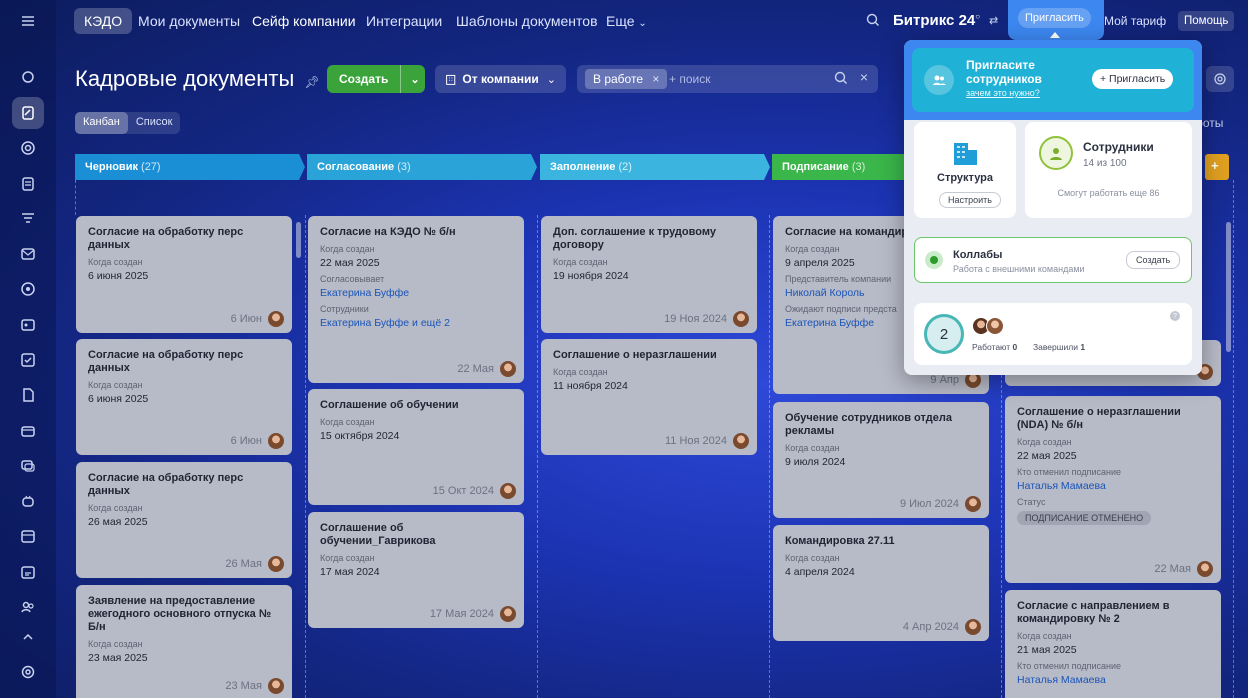 Image resolution: width=1248 pixels, height=698 pixels. Describe the element at coordinates (28, 113) in the screenshot. I see `documents-icon` at that location.